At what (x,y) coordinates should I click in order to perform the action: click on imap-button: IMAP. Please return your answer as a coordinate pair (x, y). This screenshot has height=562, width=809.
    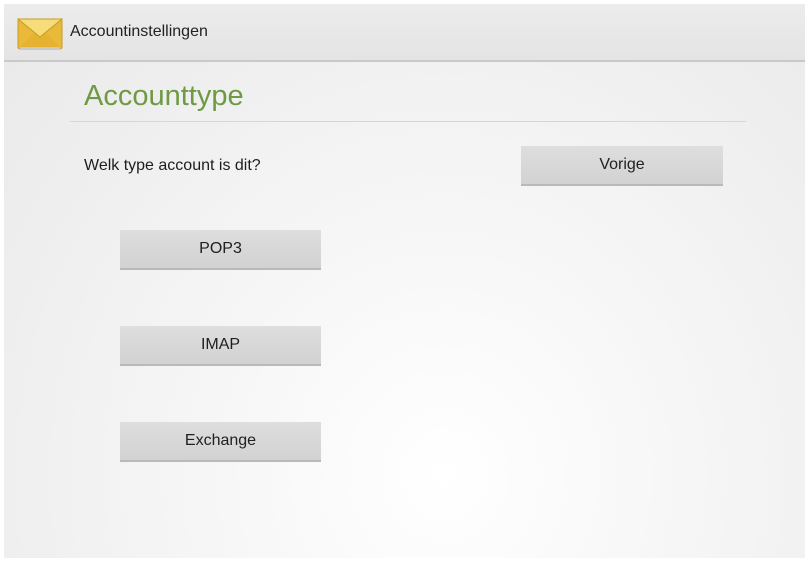
    Looking at the image, I should click on (220, 346).